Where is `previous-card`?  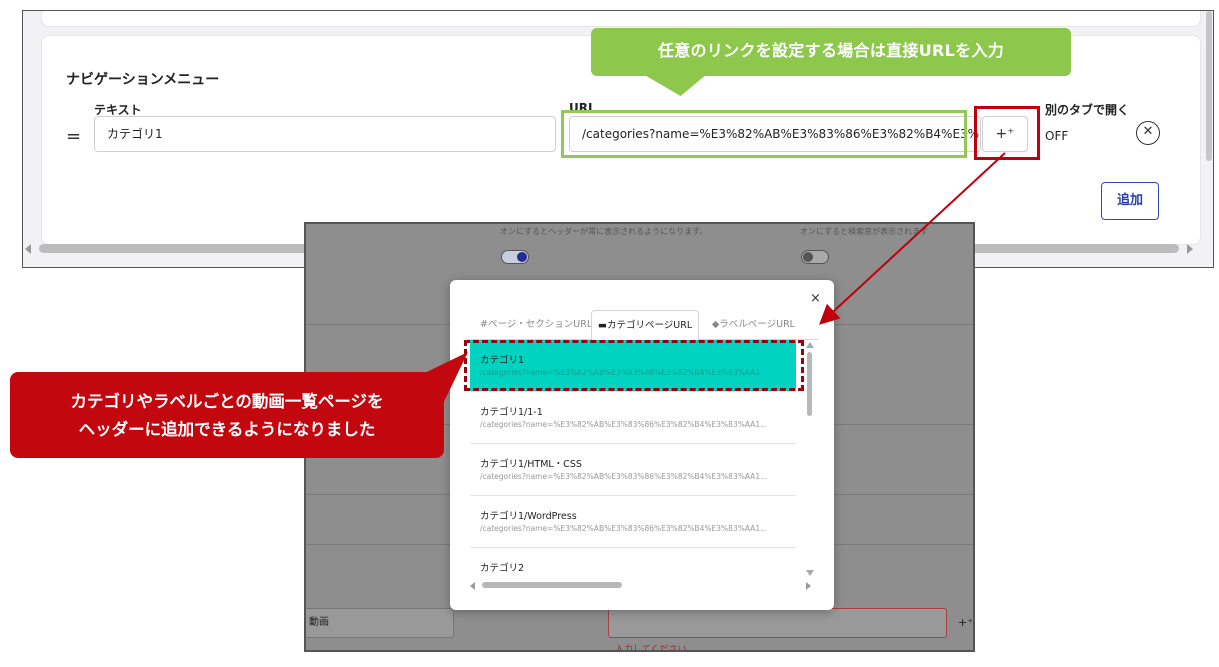
previous-card is located at coordinates (621, 19).